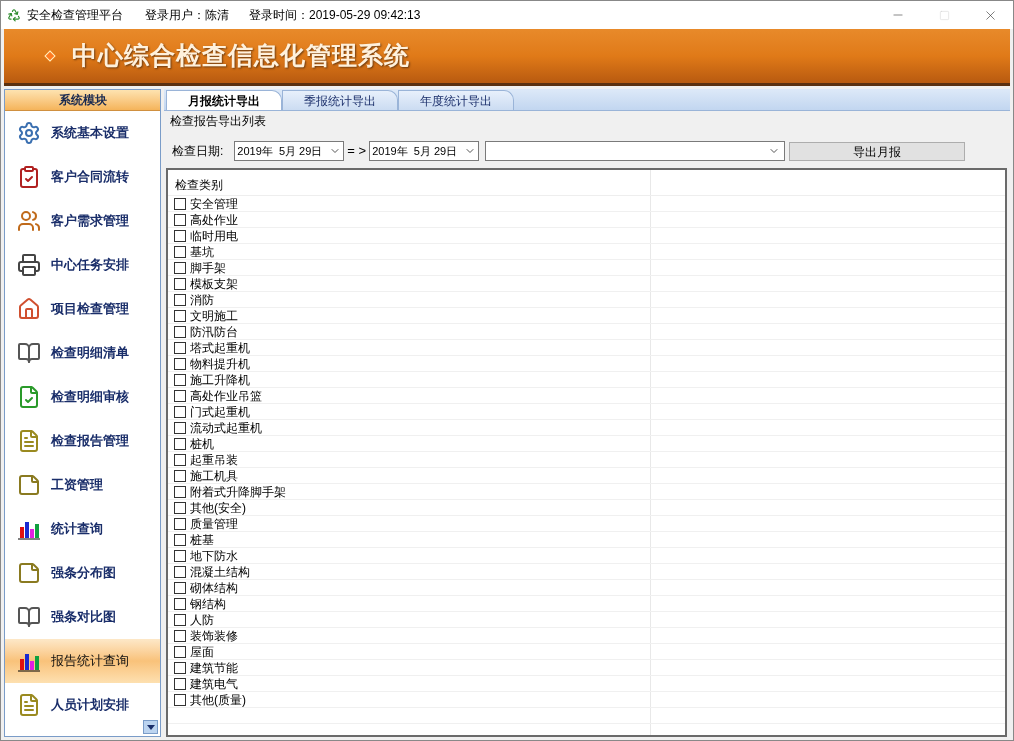 The height and width of the screenshot is (741, 1014). What do you see at coordinates (202, 651) in the screenshot?
I see `category-label: 屋面` at bounding box center [202, 651].